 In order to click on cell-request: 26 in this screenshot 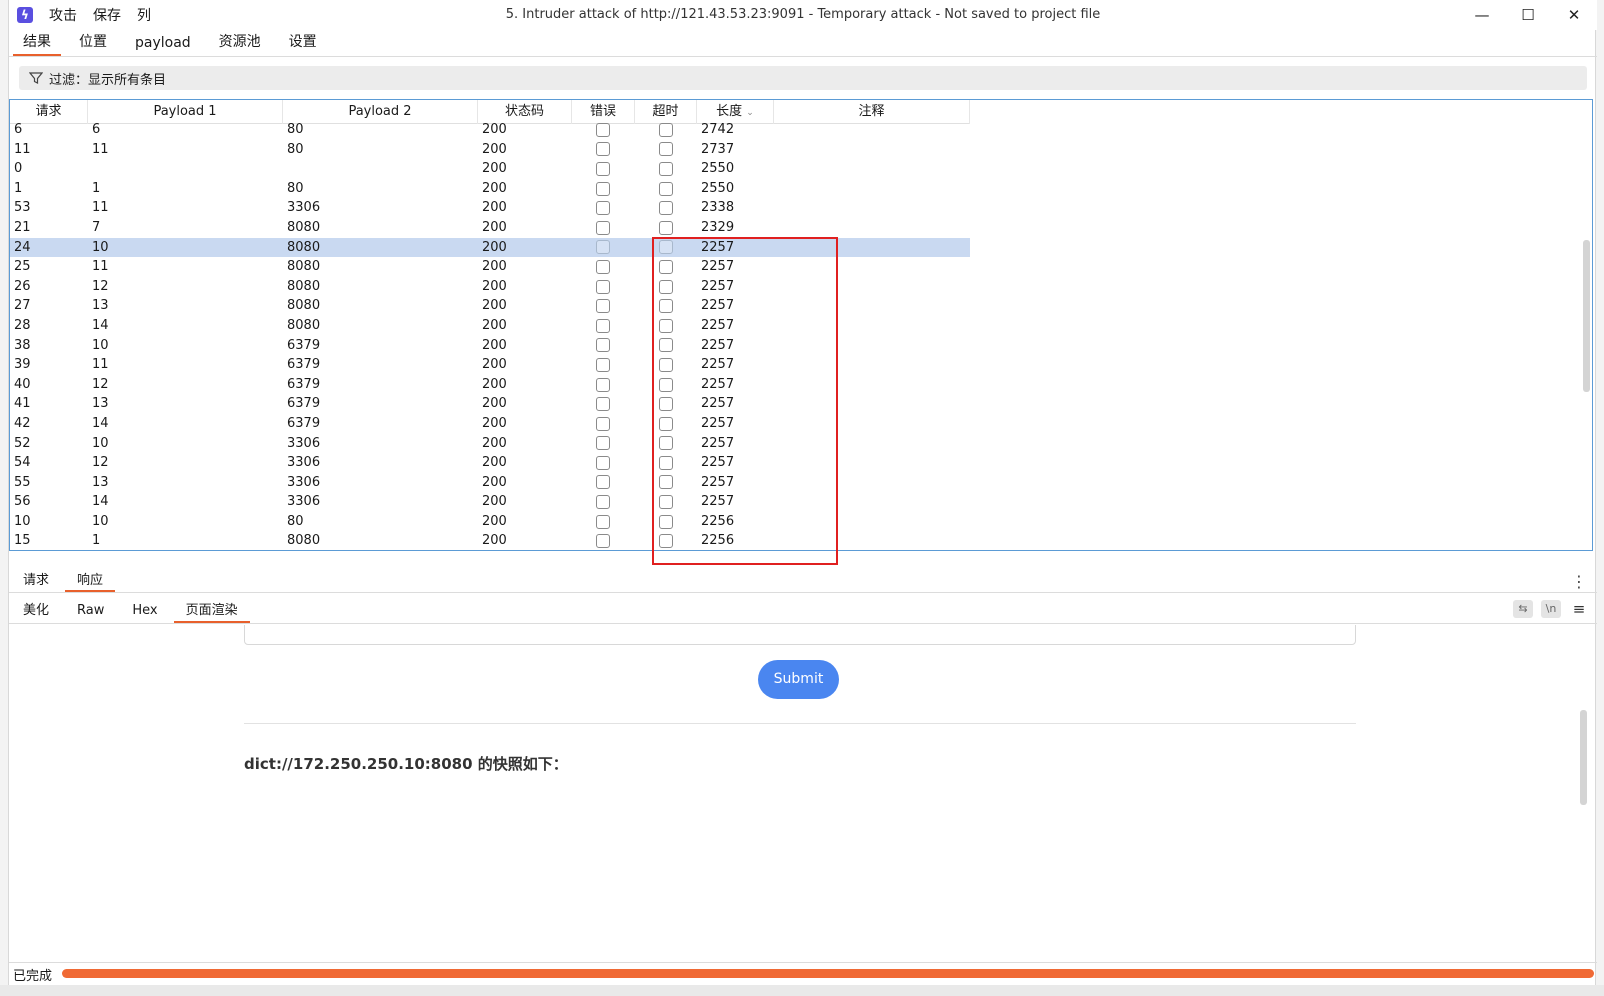, I will do `click(22, 286)`.